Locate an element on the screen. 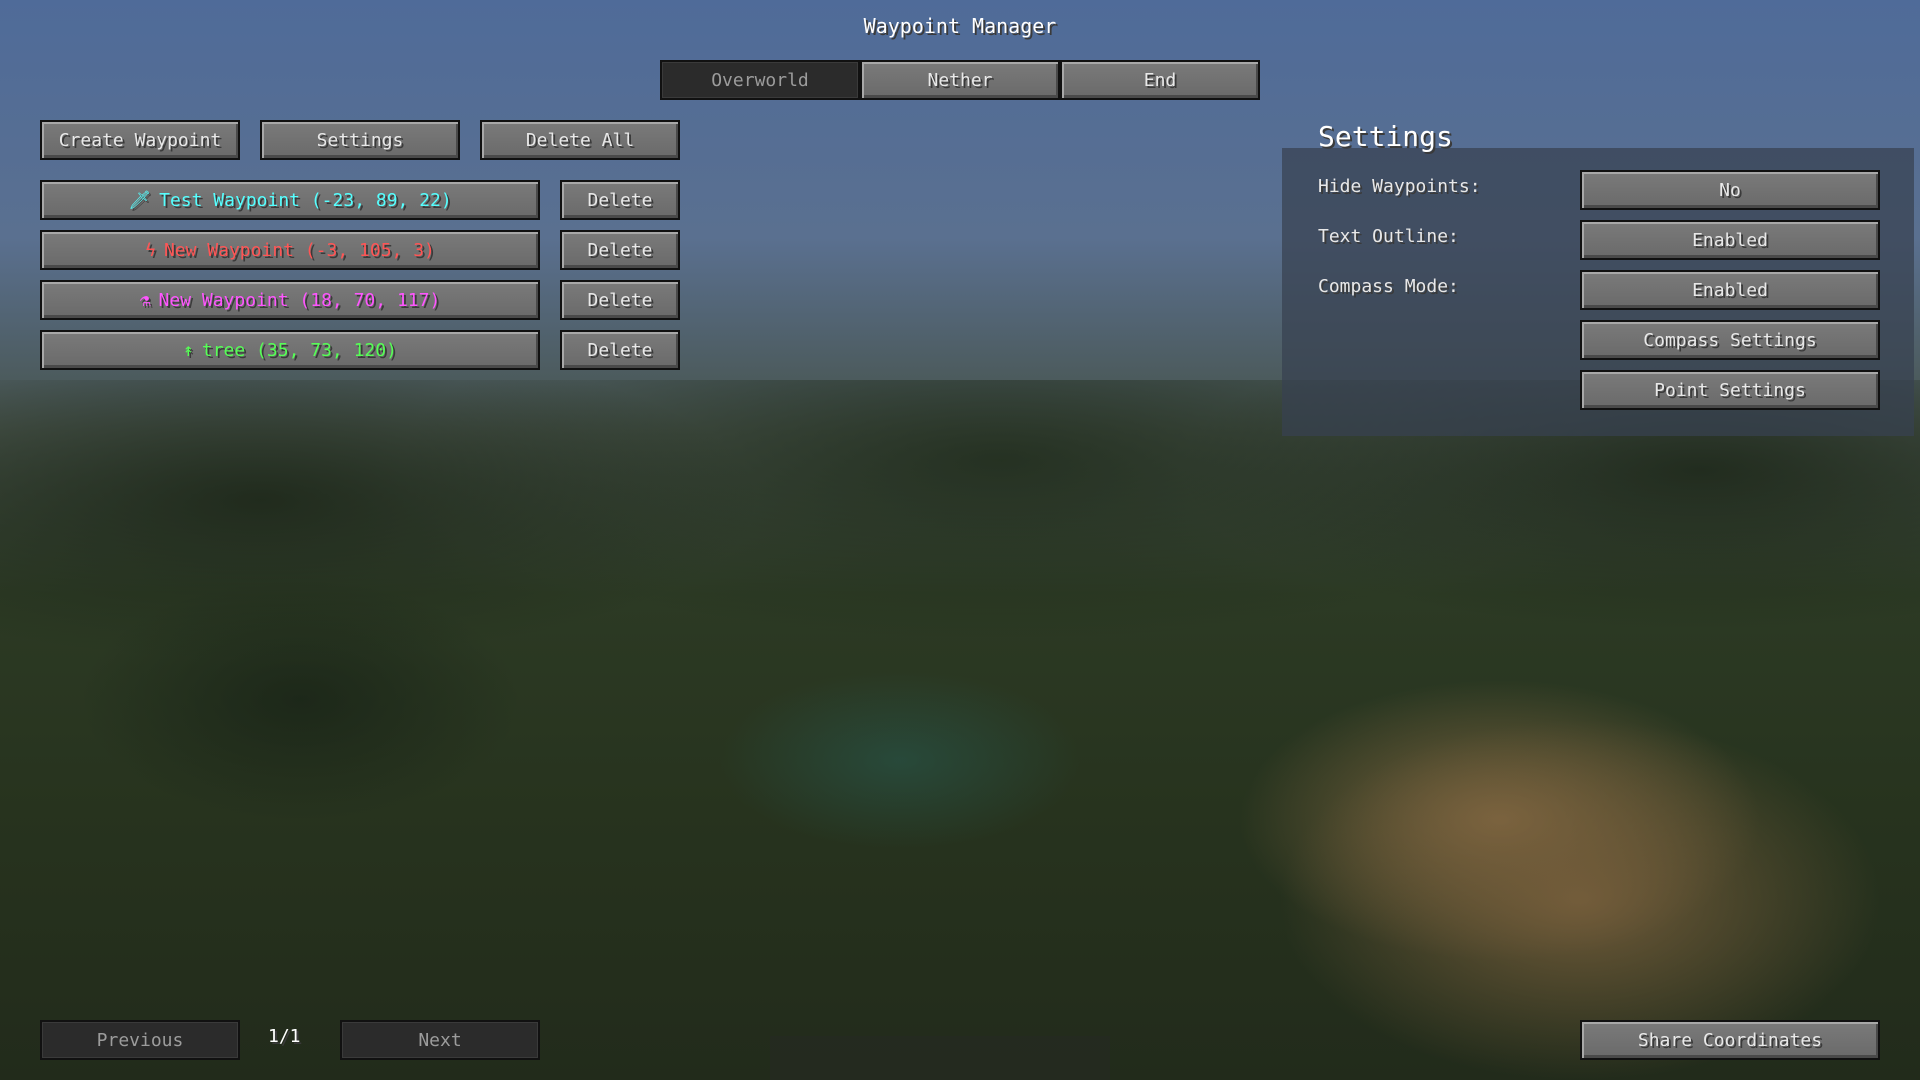 The width and height of the screenshot is (1920, 1080). lightning-icon: ϟ is located at coordinates (150, 250).